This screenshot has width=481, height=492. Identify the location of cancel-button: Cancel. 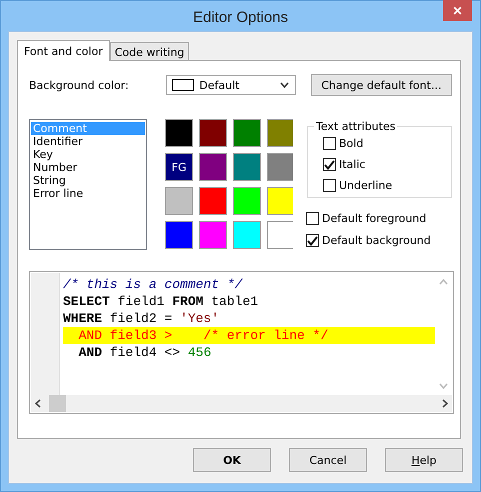
(328, 460).